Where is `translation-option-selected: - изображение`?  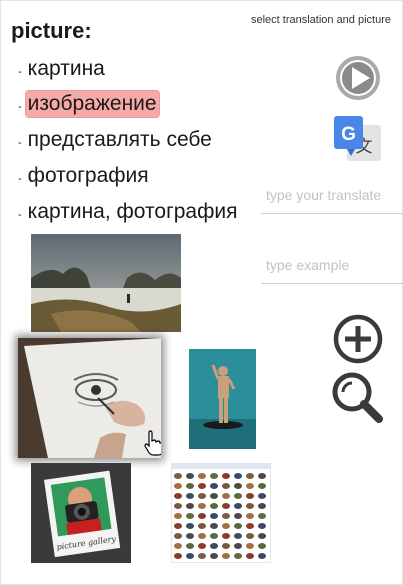 translation-option-selected: - изображение is located at coordinates (88, 104).